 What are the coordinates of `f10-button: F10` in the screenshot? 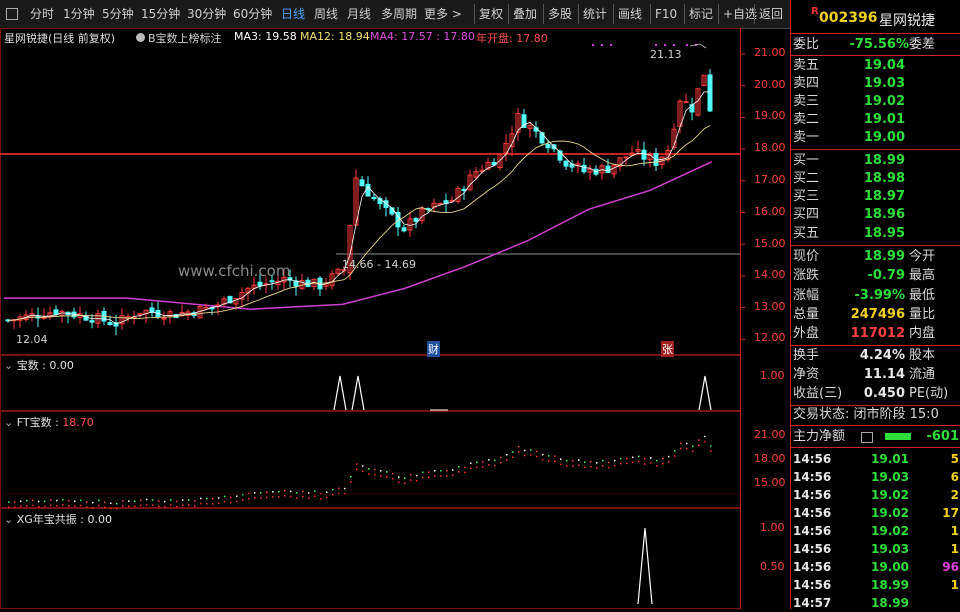 It's located at (663, 14).